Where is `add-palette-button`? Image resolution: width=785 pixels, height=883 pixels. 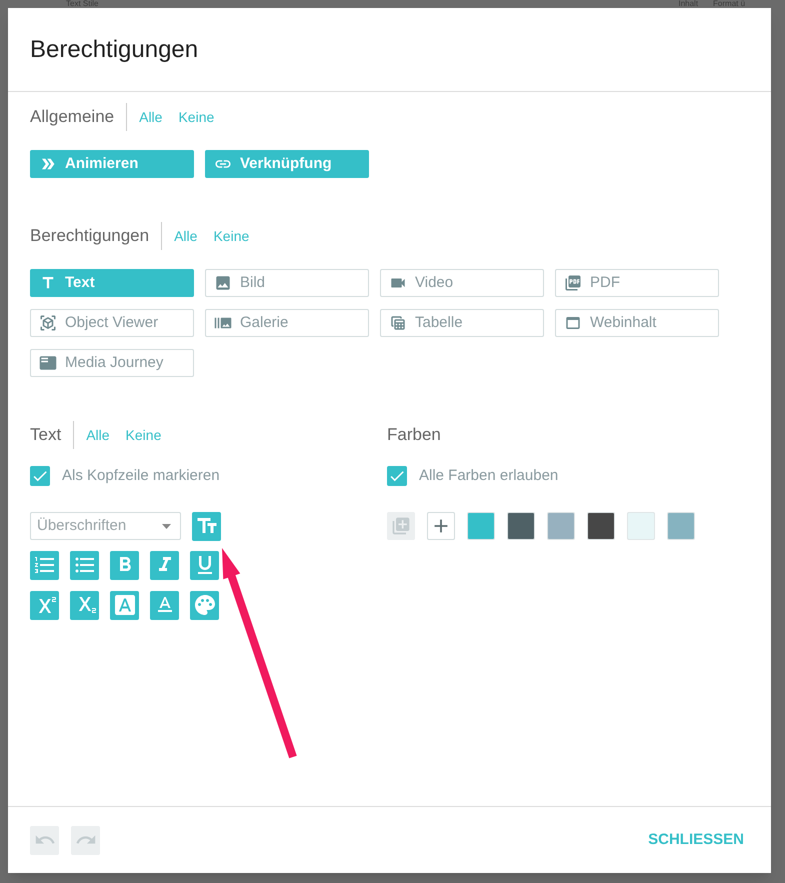 add-palette-button is located at coordinates (401, 526).